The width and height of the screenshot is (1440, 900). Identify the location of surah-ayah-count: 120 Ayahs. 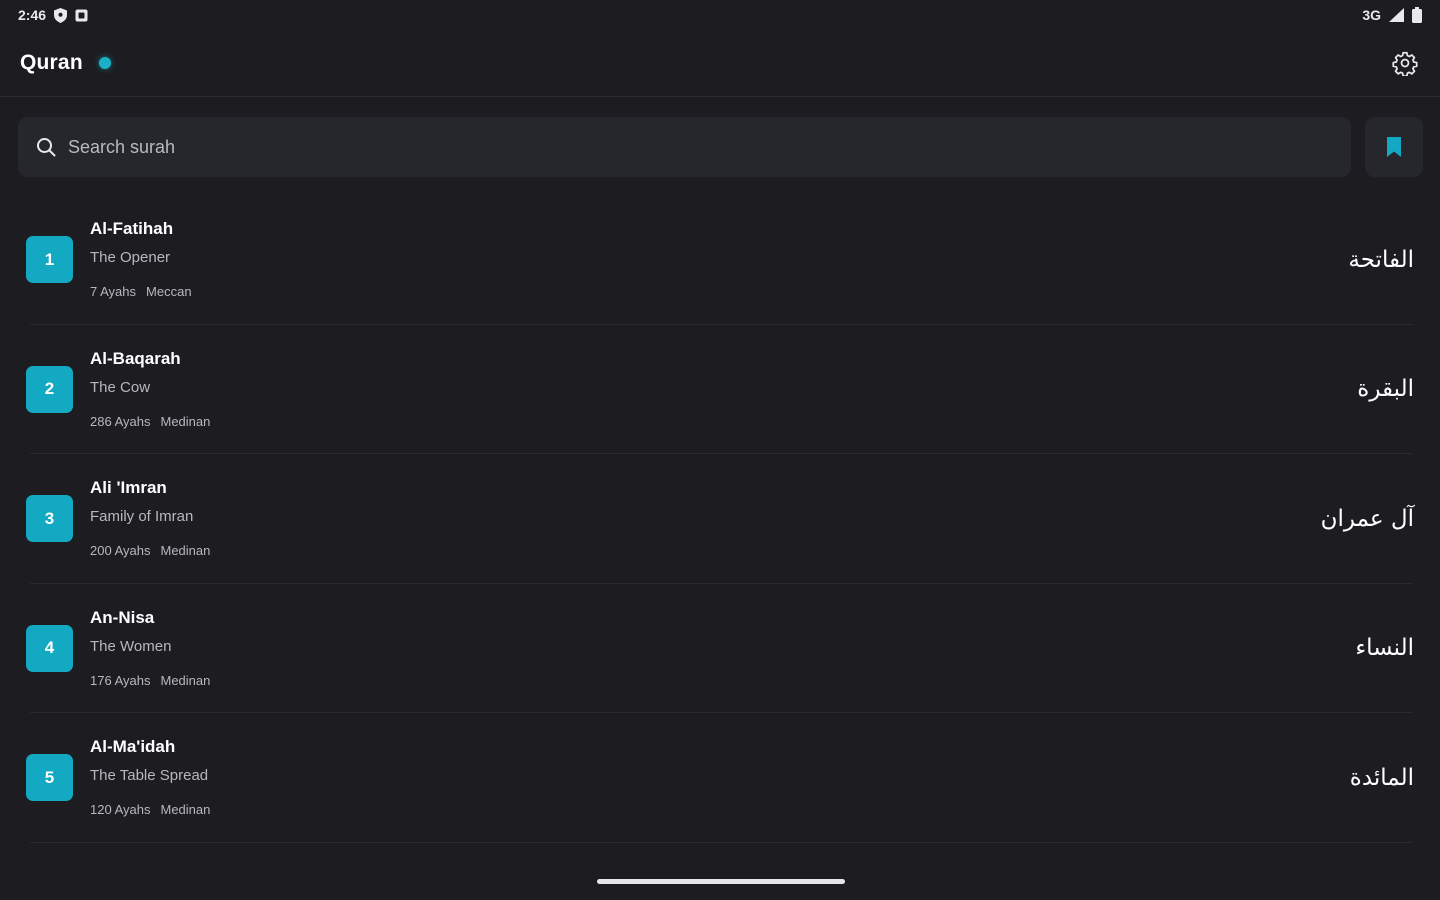
(120, 810).